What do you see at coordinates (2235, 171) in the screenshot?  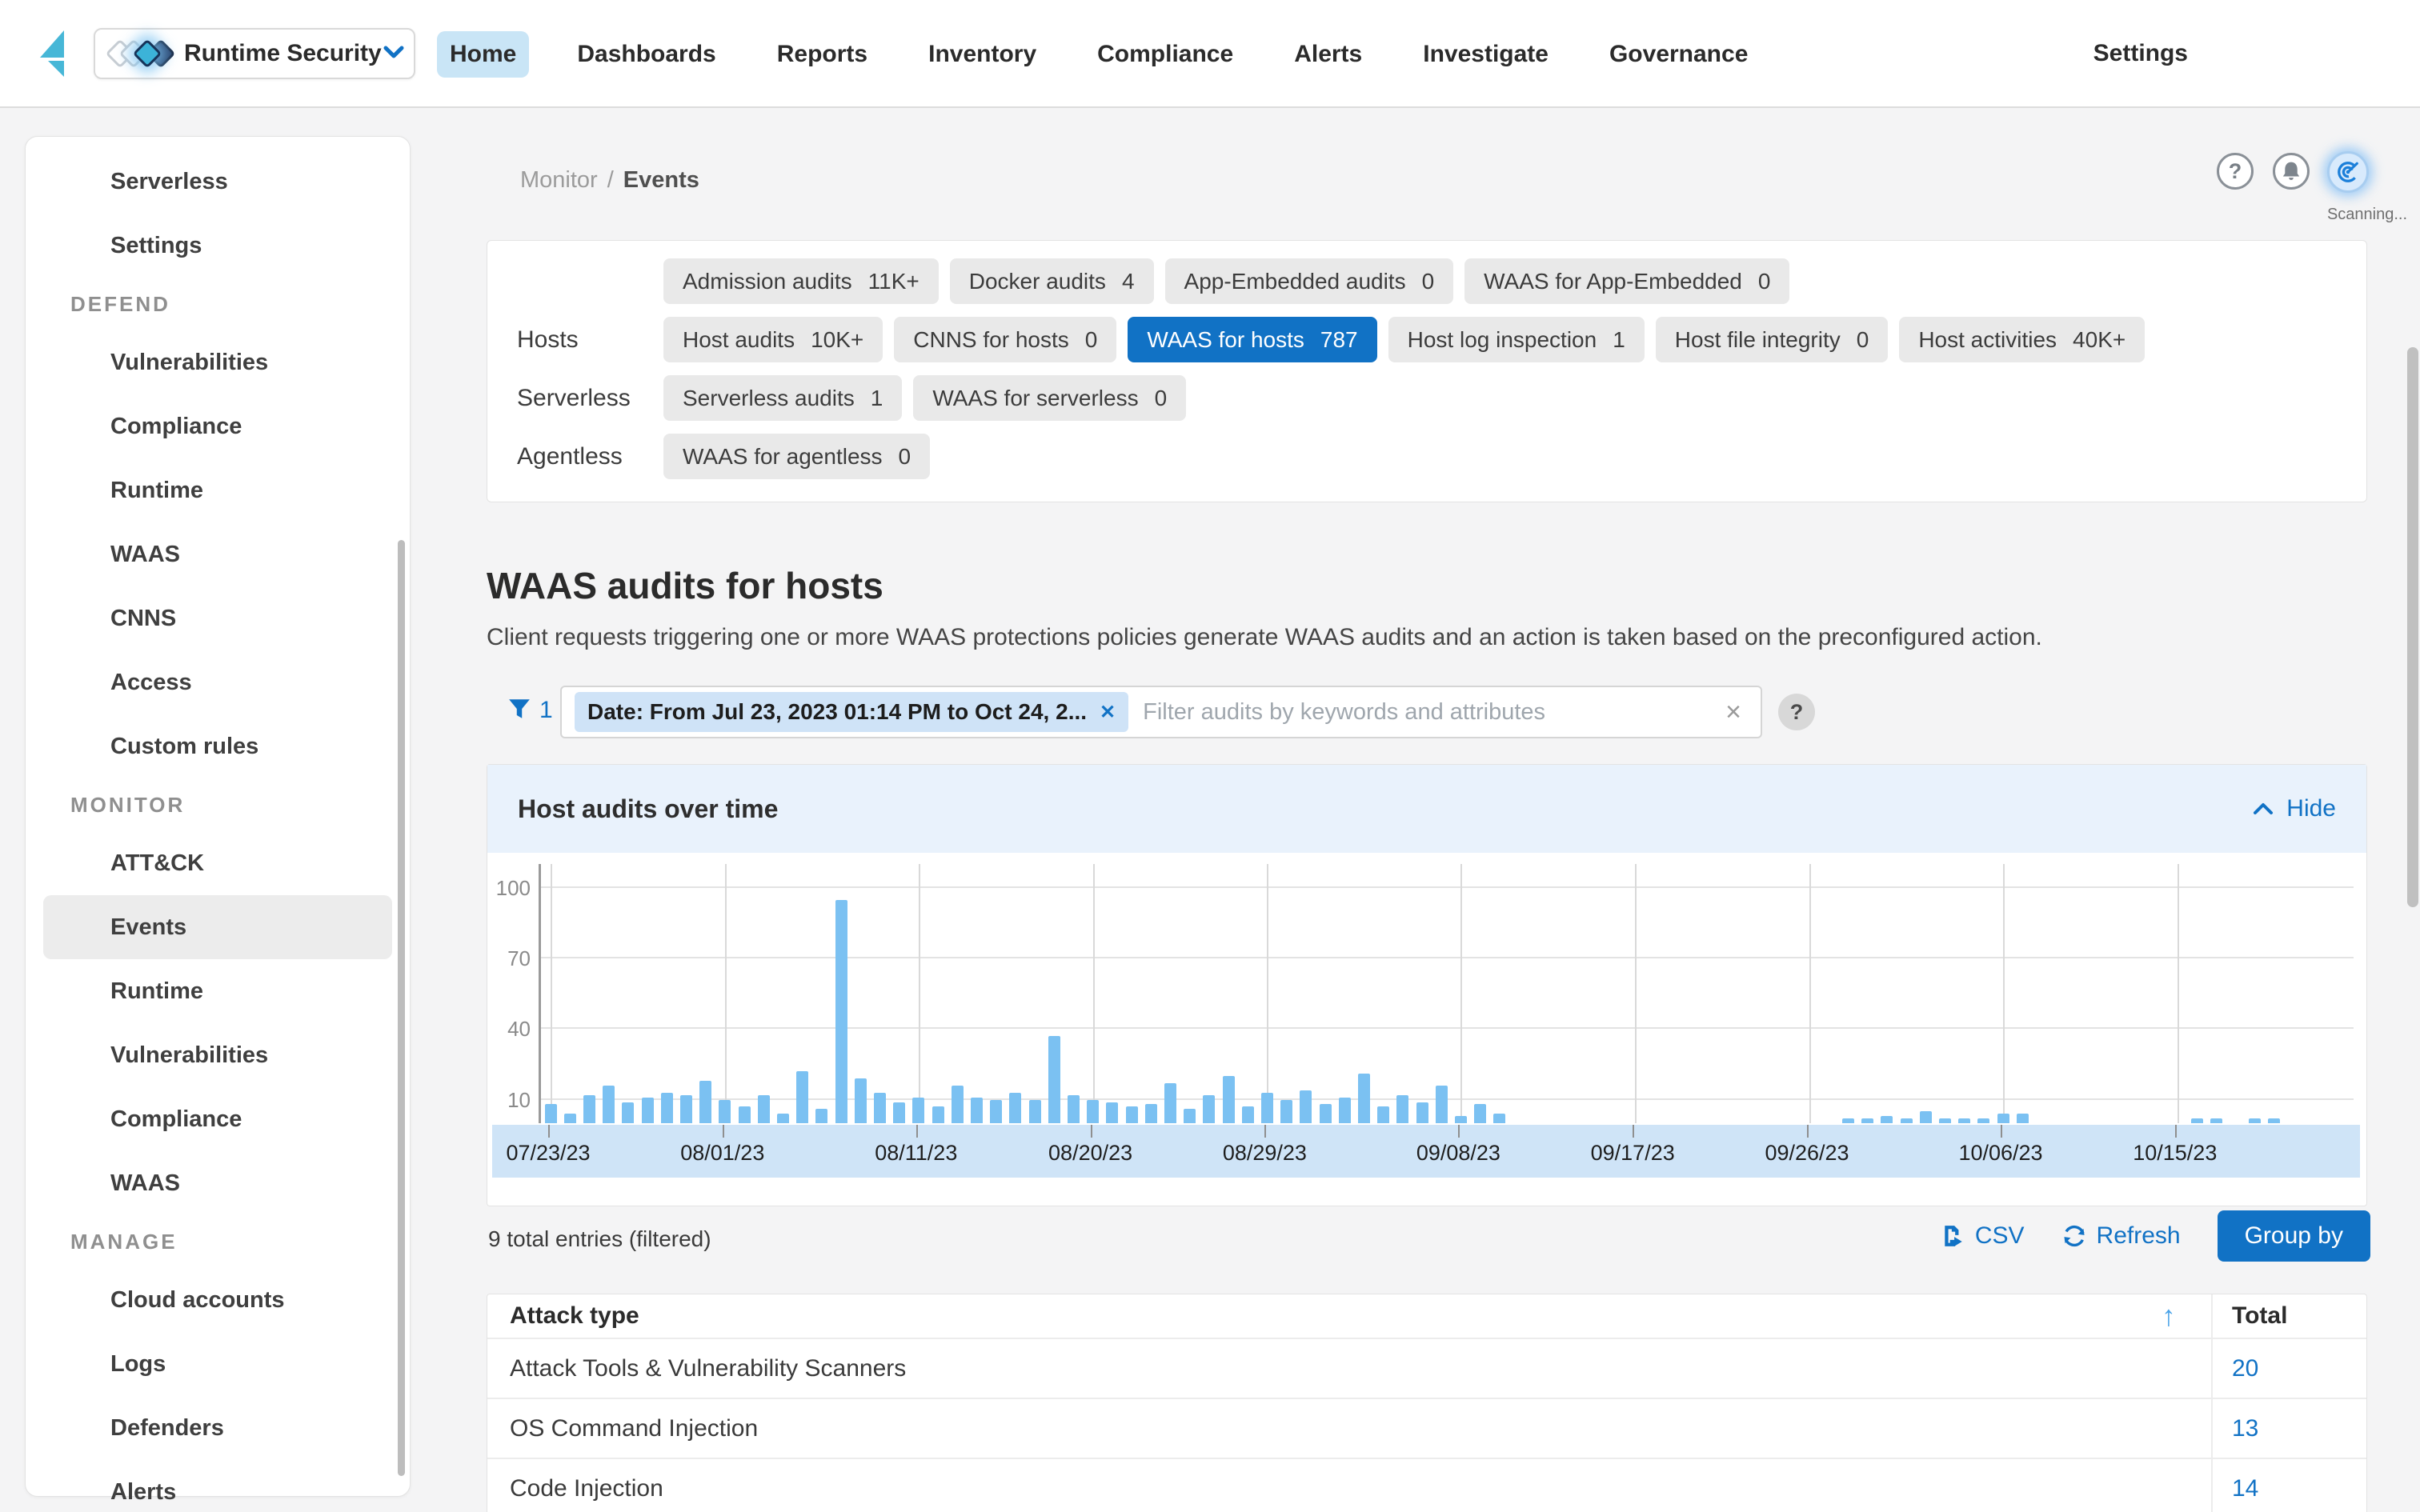 I see `help-button: ?` at bounding box center [2235, 171].